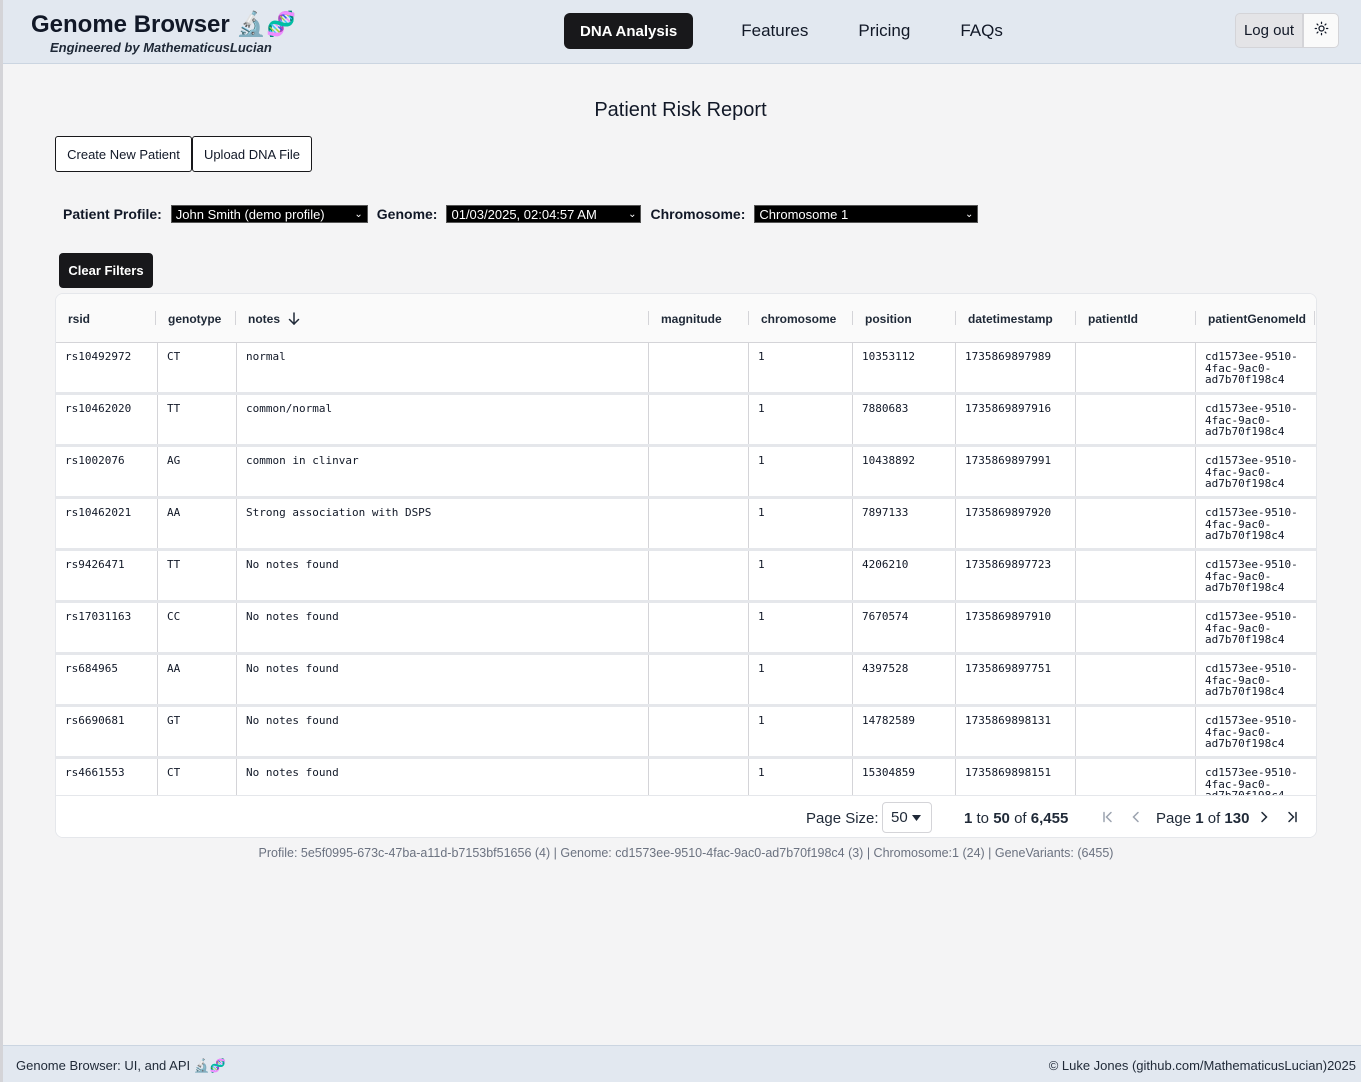 The width and height of the screenshot is (1361, 1082). I want to click on cell-datetimestamp: 1735869897751, so click(1015, 679).